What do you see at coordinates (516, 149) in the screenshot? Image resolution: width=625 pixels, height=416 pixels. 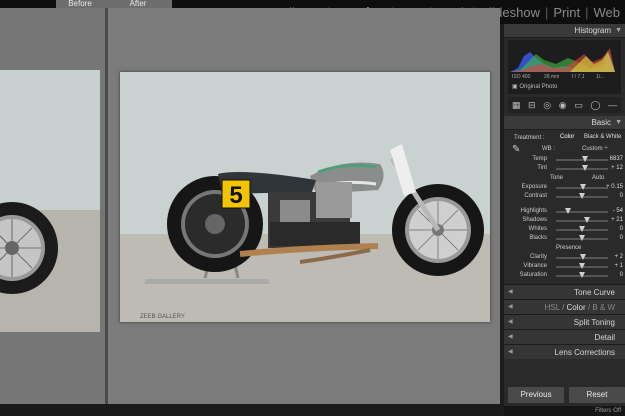 I see `eyedropper-icon: ✎` at bounding box center [516, 149].